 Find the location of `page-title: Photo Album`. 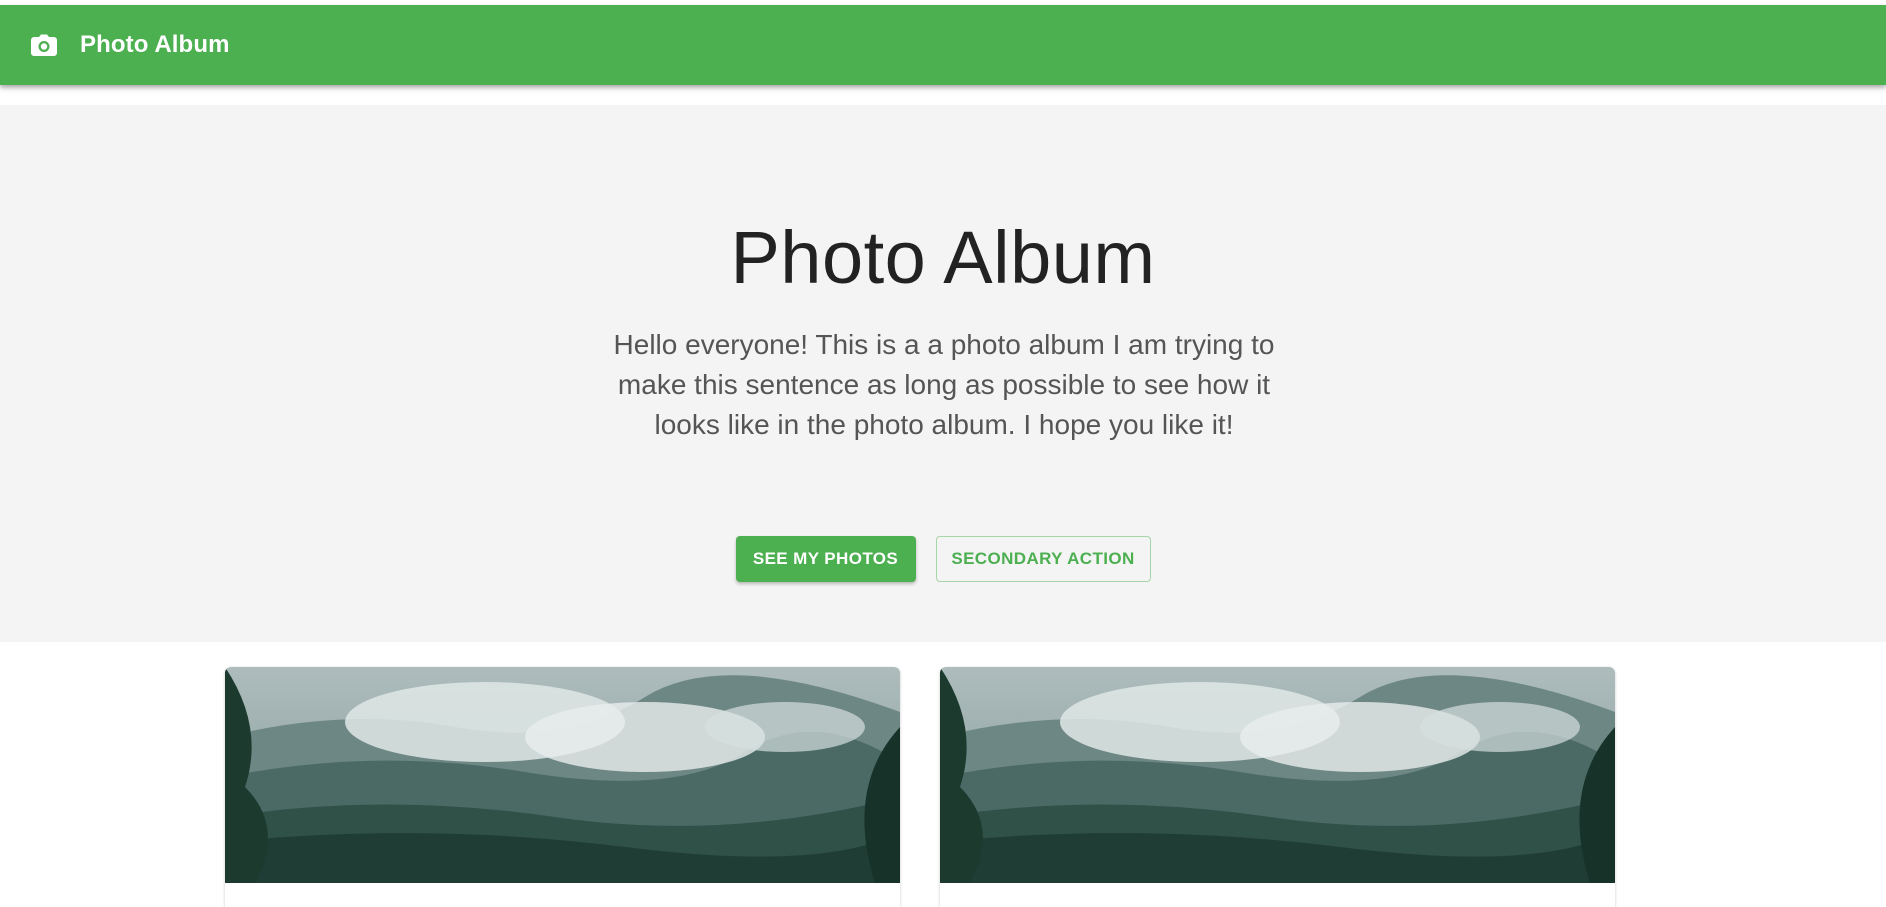

page-title: Photo Album is located at coordinates (943, 257).